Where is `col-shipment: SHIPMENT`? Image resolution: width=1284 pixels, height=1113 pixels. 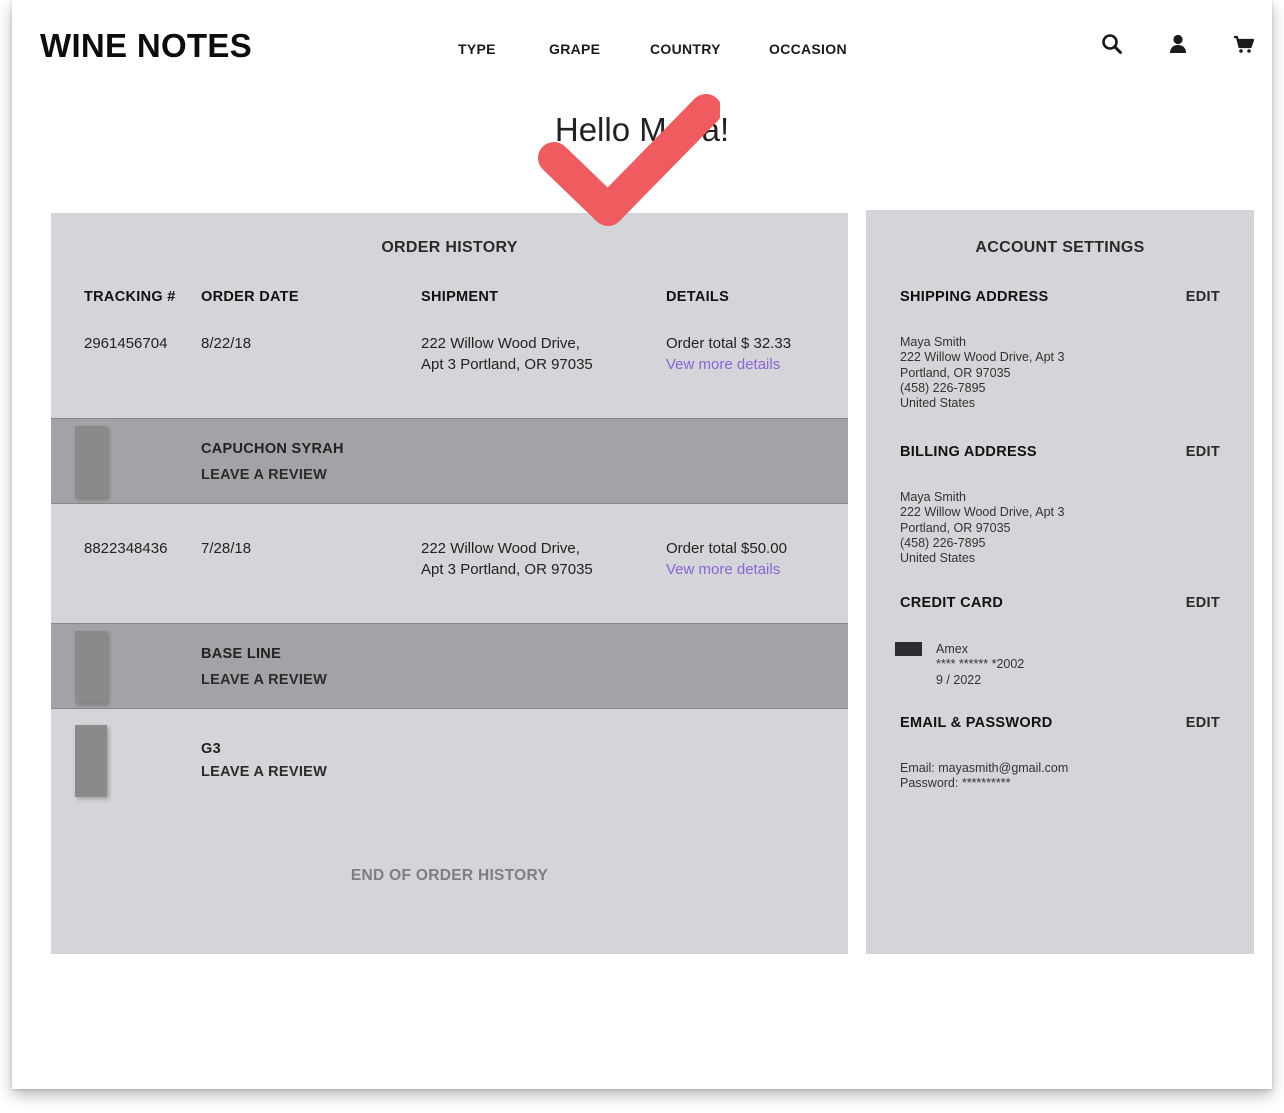
col-shipment: SHIPMENT is located at coordinates (460, 297).